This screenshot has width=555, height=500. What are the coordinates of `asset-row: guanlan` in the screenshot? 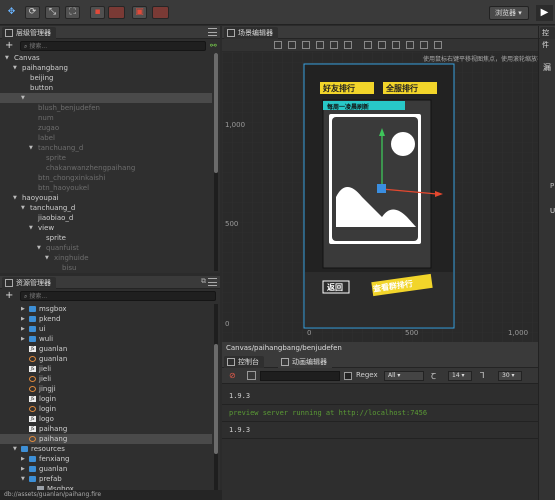 It's located at (106, 359).